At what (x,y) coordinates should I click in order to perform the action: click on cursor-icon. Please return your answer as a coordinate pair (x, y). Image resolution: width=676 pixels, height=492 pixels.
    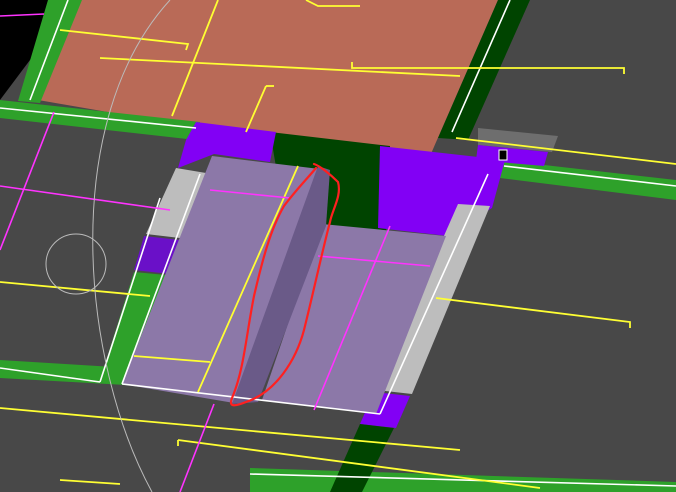
    Looking at the image, I should click on (503, 155).